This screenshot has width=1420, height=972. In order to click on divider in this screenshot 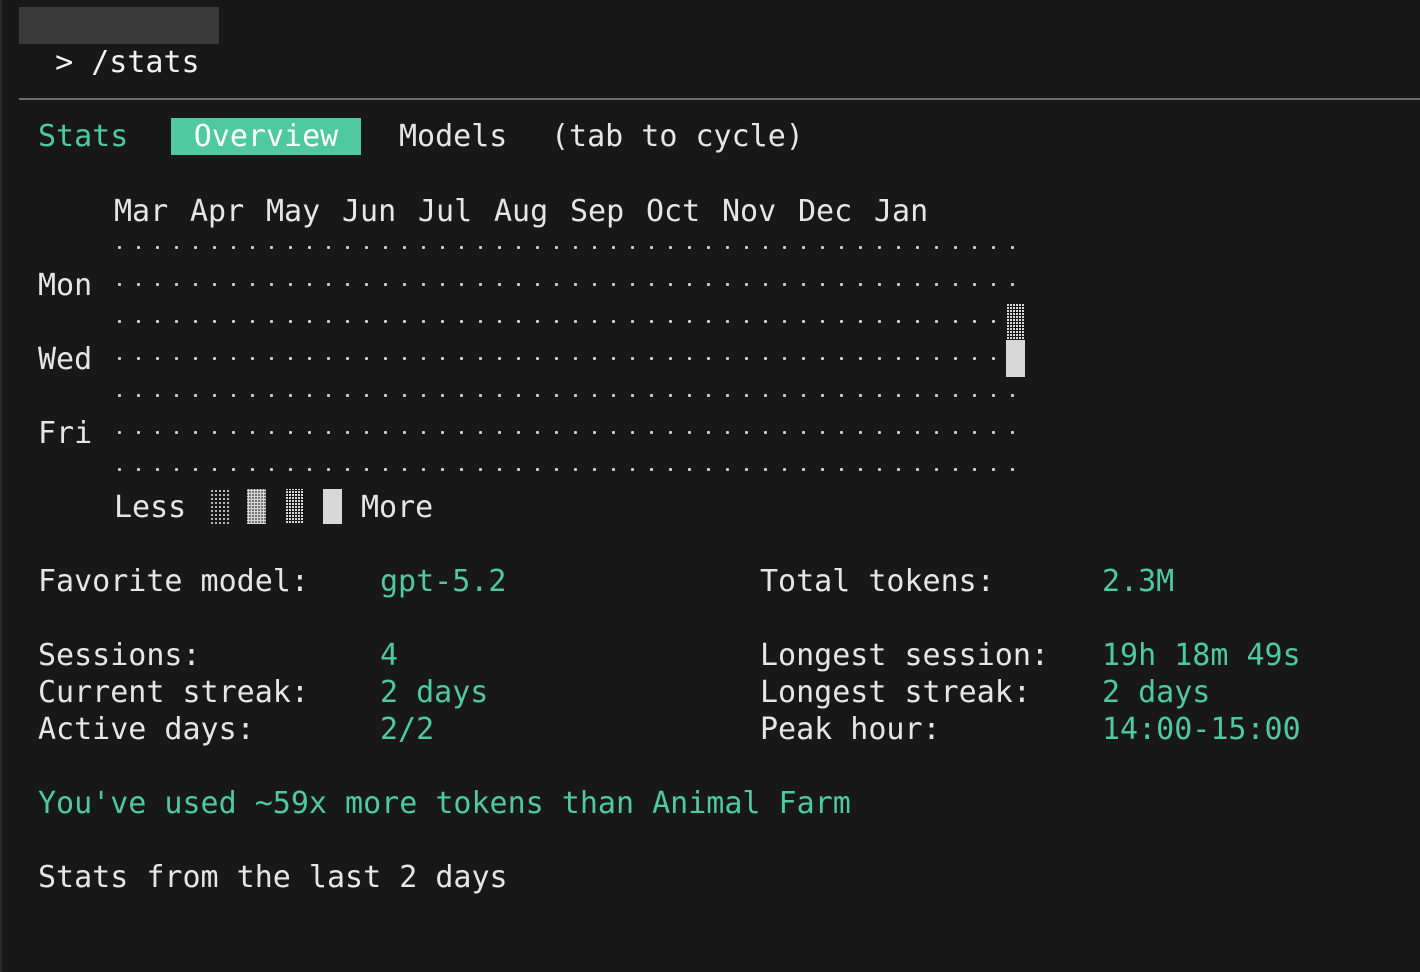, I will do `click(719, 99)`.